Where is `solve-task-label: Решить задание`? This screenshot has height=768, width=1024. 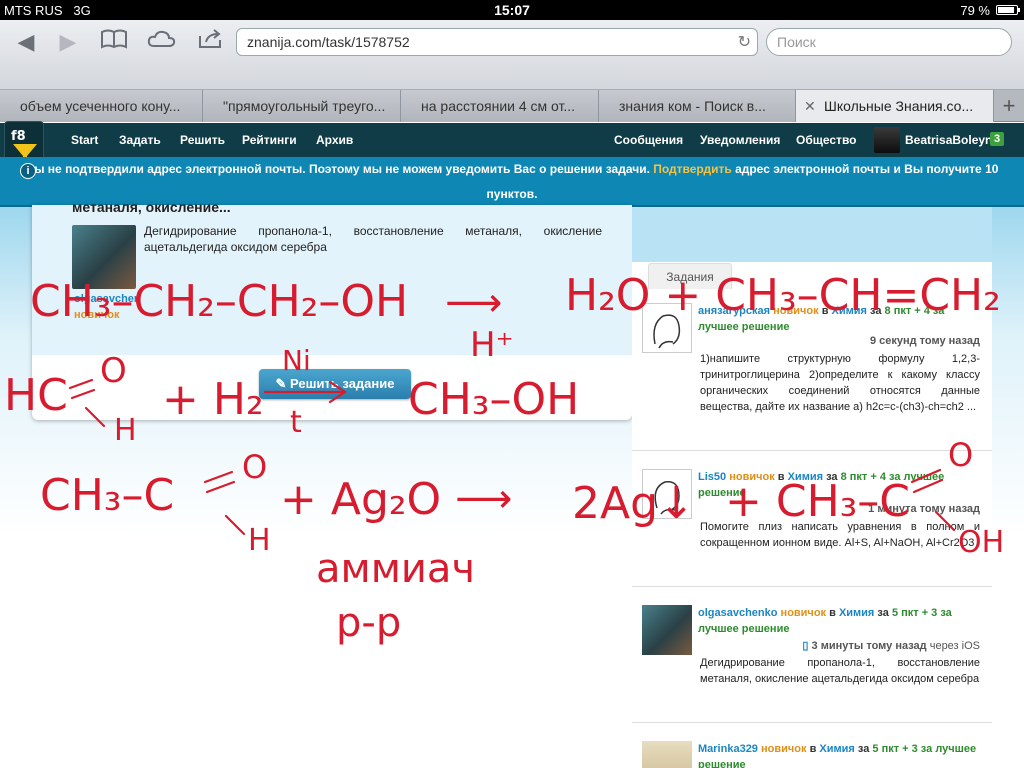
solve-task-label: Решить задание is located at coordinates (342, 383).